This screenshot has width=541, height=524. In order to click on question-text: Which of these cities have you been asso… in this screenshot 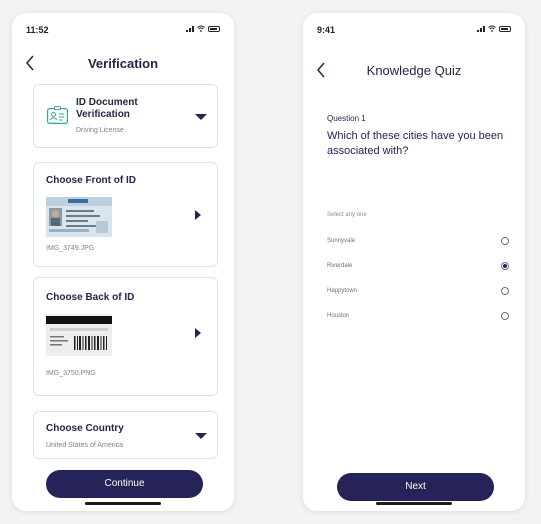, I will do `click(415, 143)`.